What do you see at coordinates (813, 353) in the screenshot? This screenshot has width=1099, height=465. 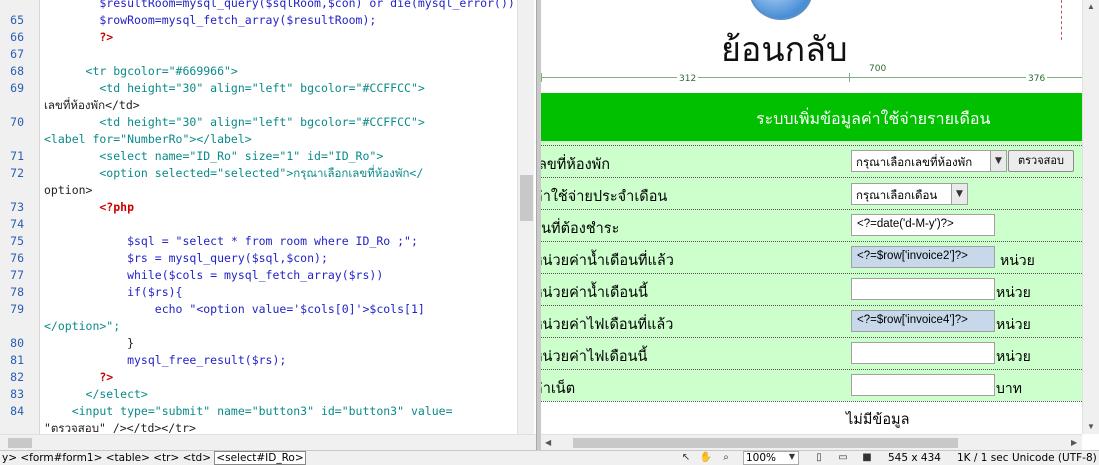 I see `form-row-electric-this-month: หน่วยค่าไฟเดือนนี้ หน่วย` at bounding box center [813, 353].